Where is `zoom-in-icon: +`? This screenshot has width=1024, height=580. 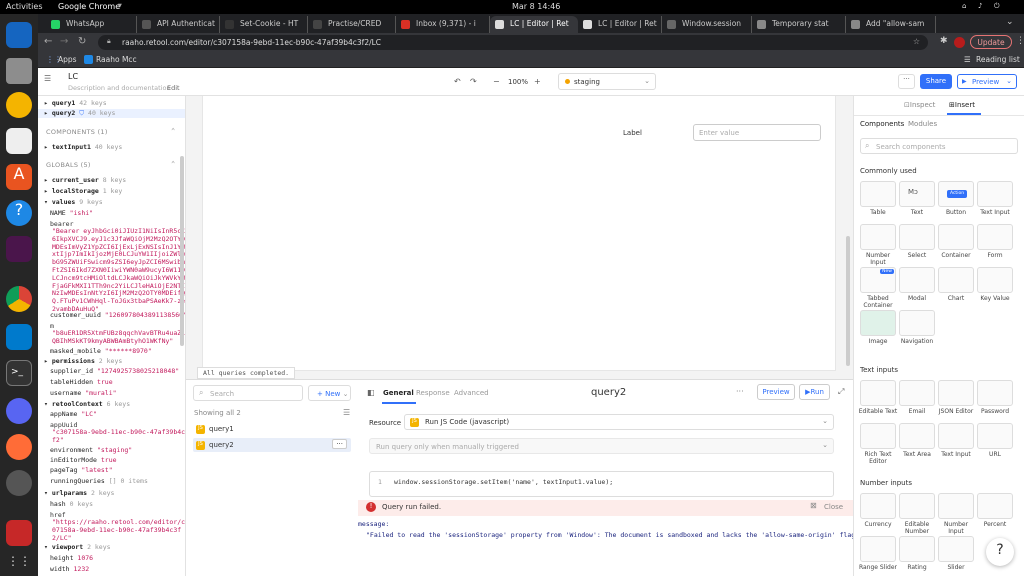 zoom-in-icon: + is located at coordinates (537, 81).